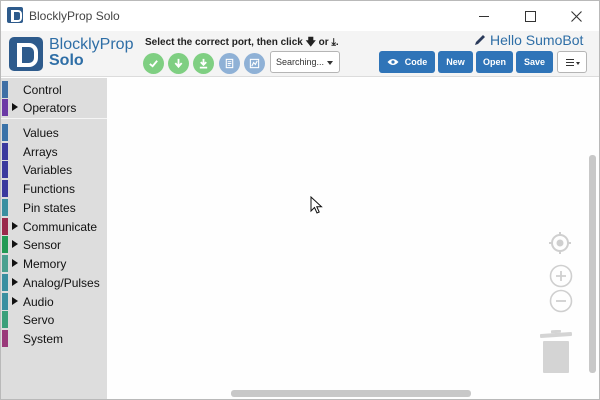  What do you see at coordinates (40, 152) in the screenshot?
I see `sidebar-category-label: Arrays` at bounding box center [40, 152].